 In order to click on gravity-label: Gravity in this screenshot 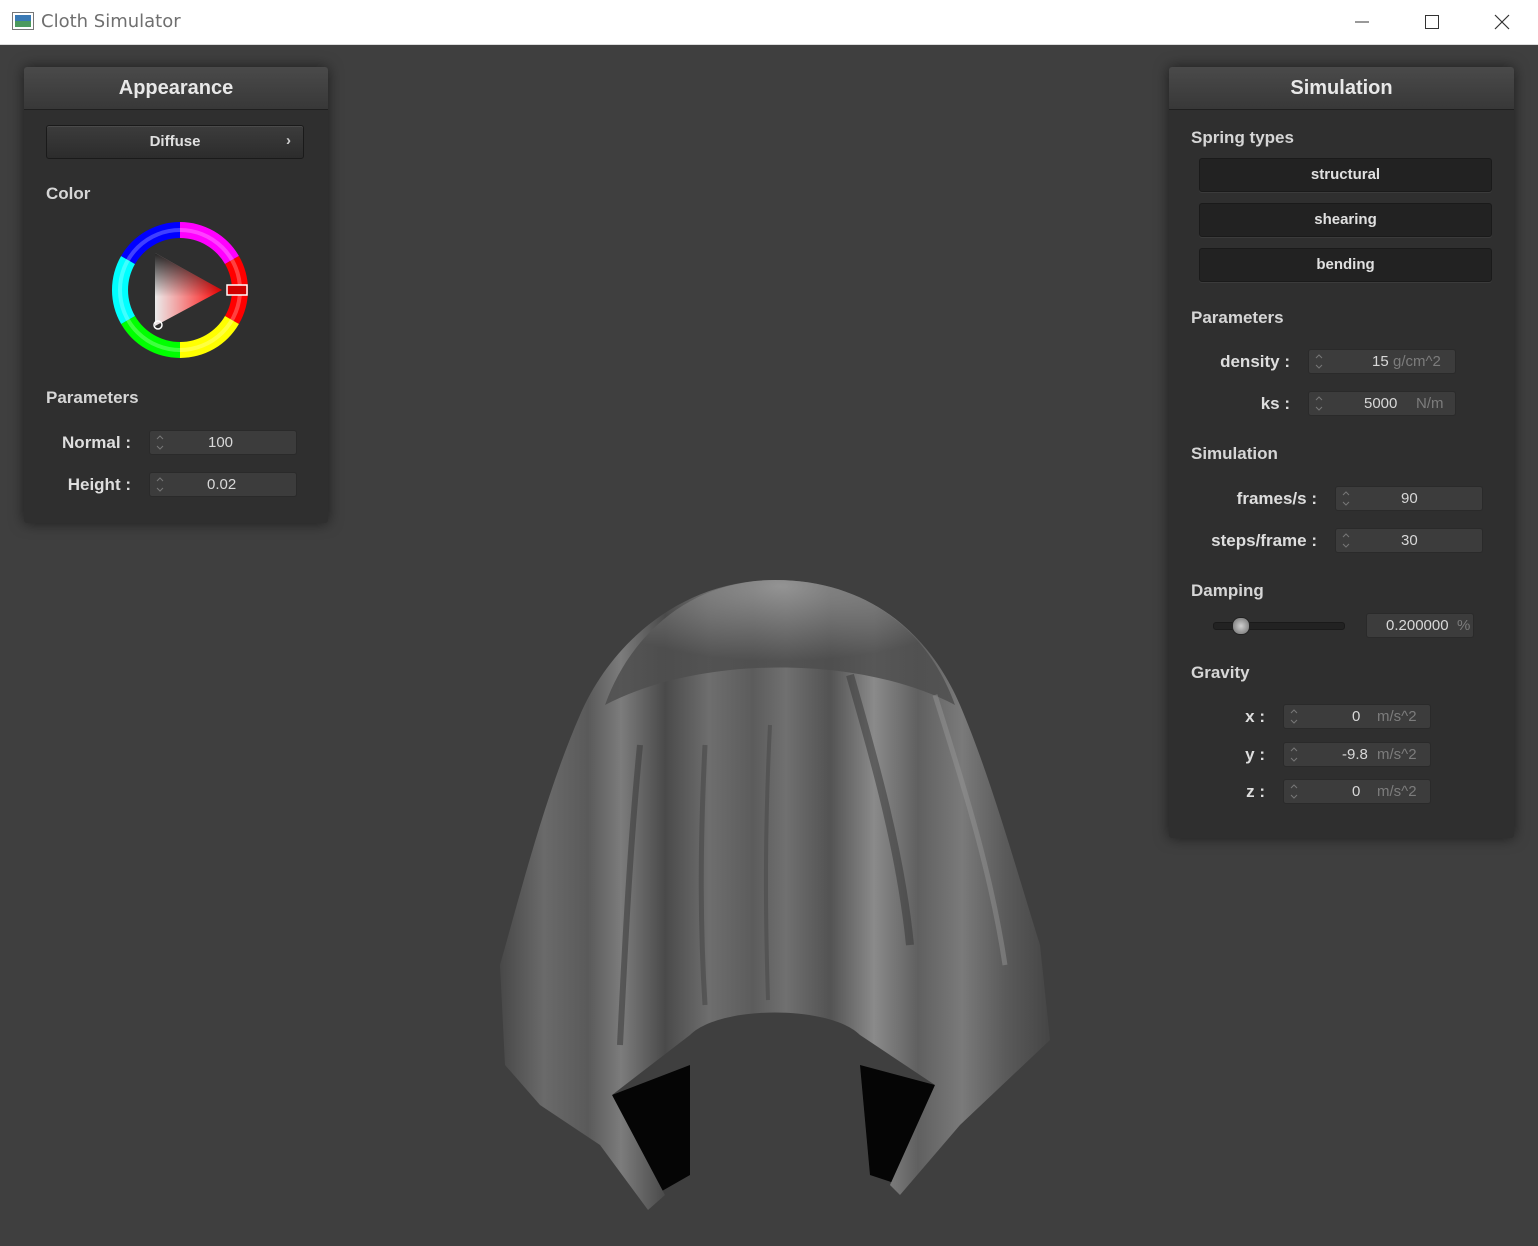, I will do `click(1220, 672)`.